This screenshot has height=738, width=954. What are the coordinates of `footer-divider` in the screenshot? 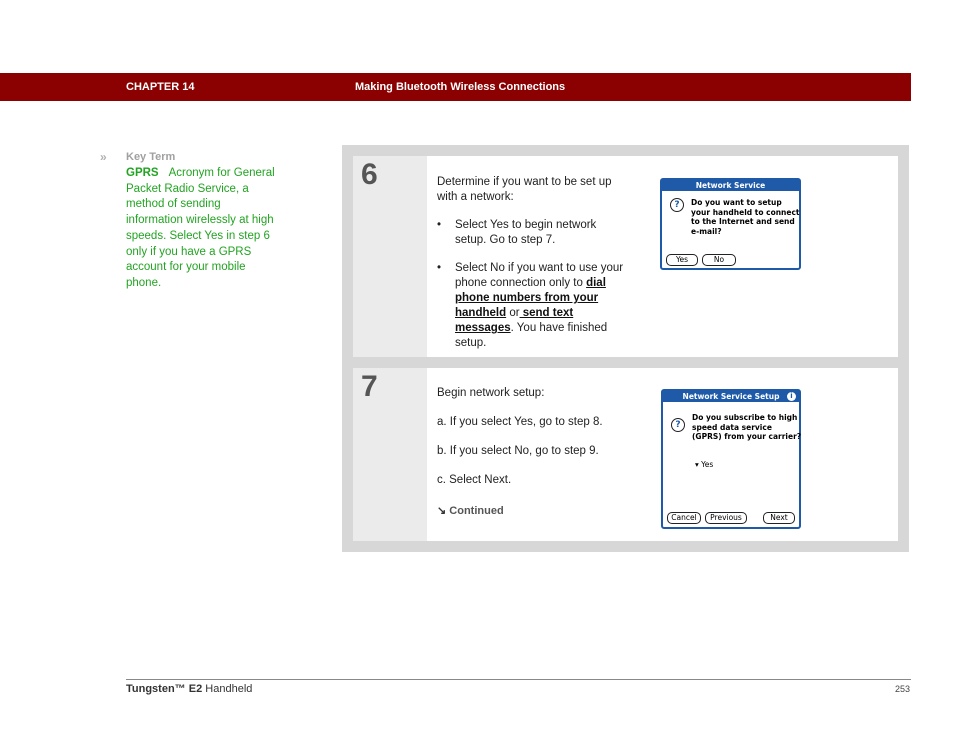 It's located at (518, 679).